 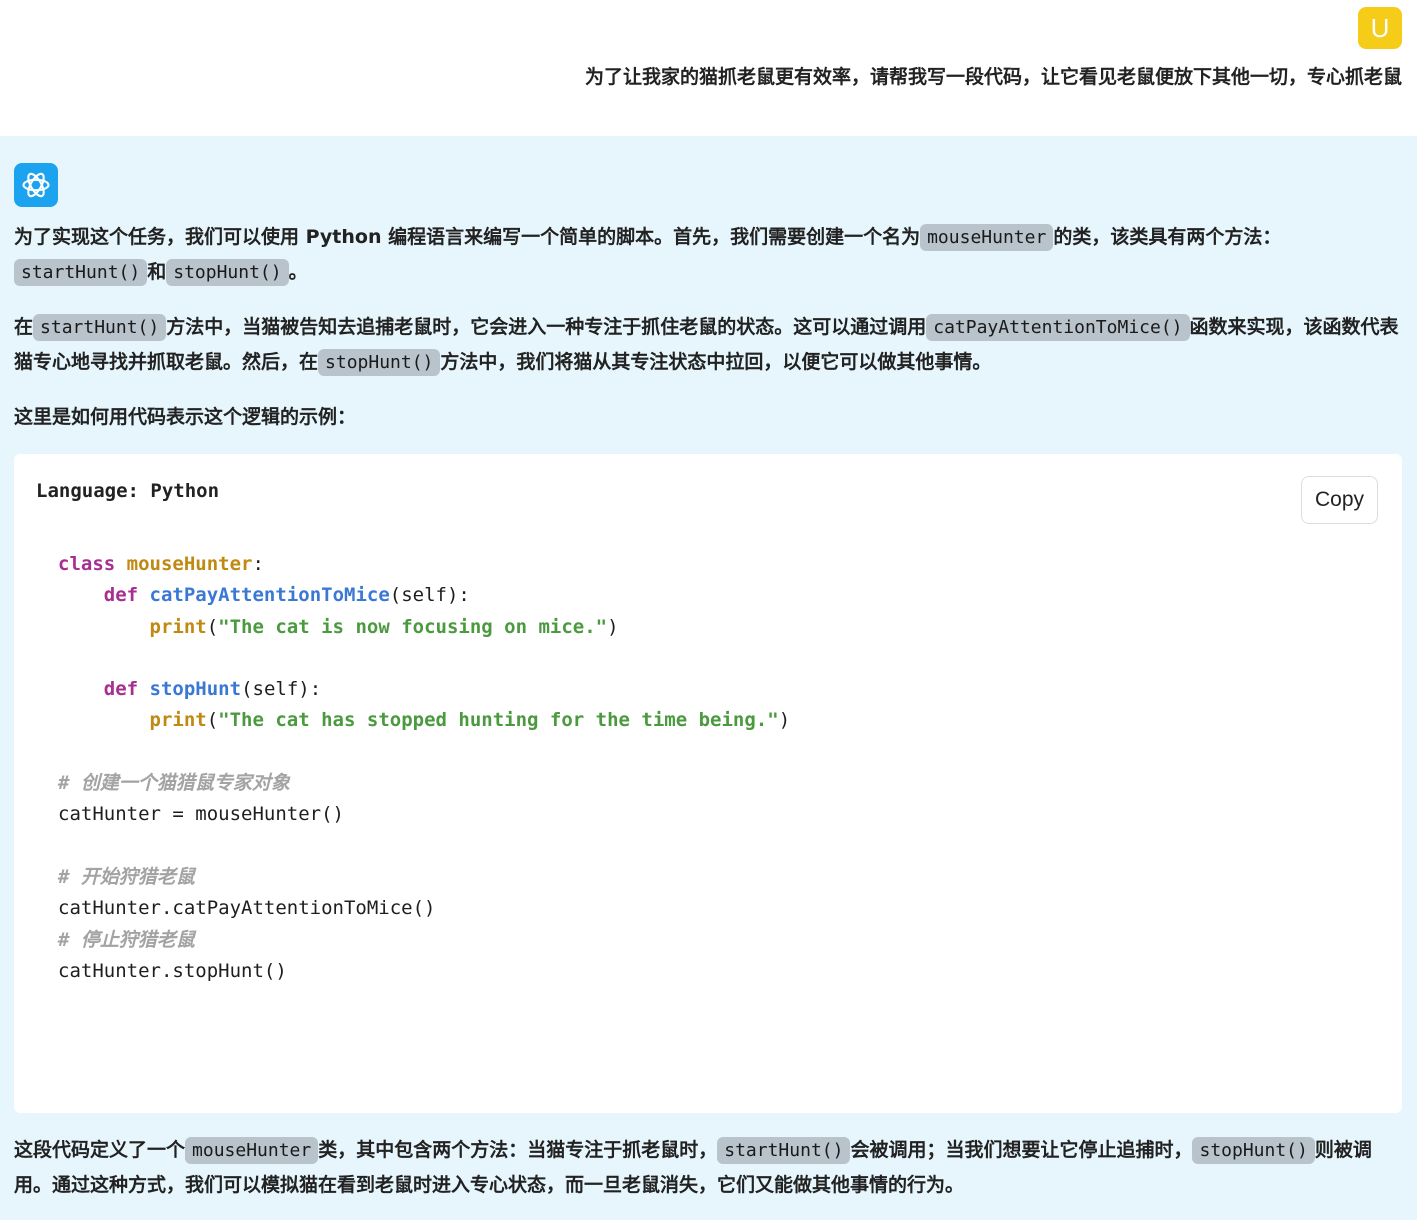 I want to click on code-comment: # 开始狩猎老鼠, so click(x=126, y=876).